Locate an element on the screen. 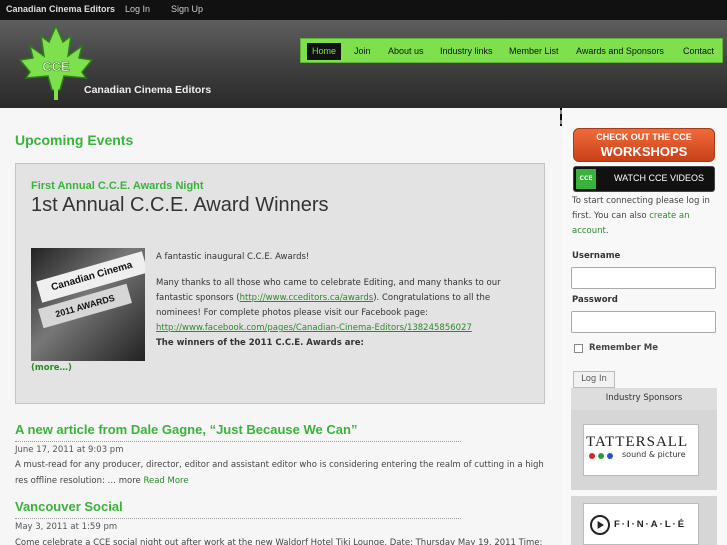 The height and width of the screenshot is (545, 727). nav-contact: Contact is located at coordinates (698, 51).